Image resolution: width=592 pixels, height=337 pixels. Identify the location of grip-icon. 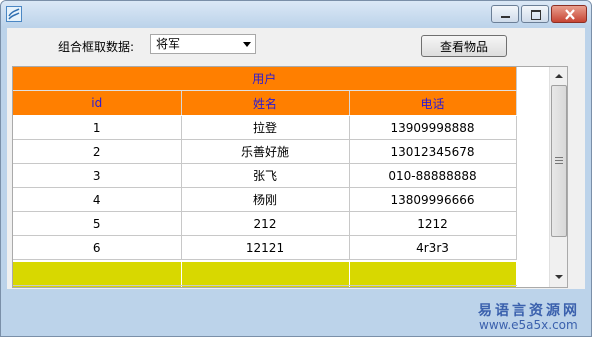
(559, 160).